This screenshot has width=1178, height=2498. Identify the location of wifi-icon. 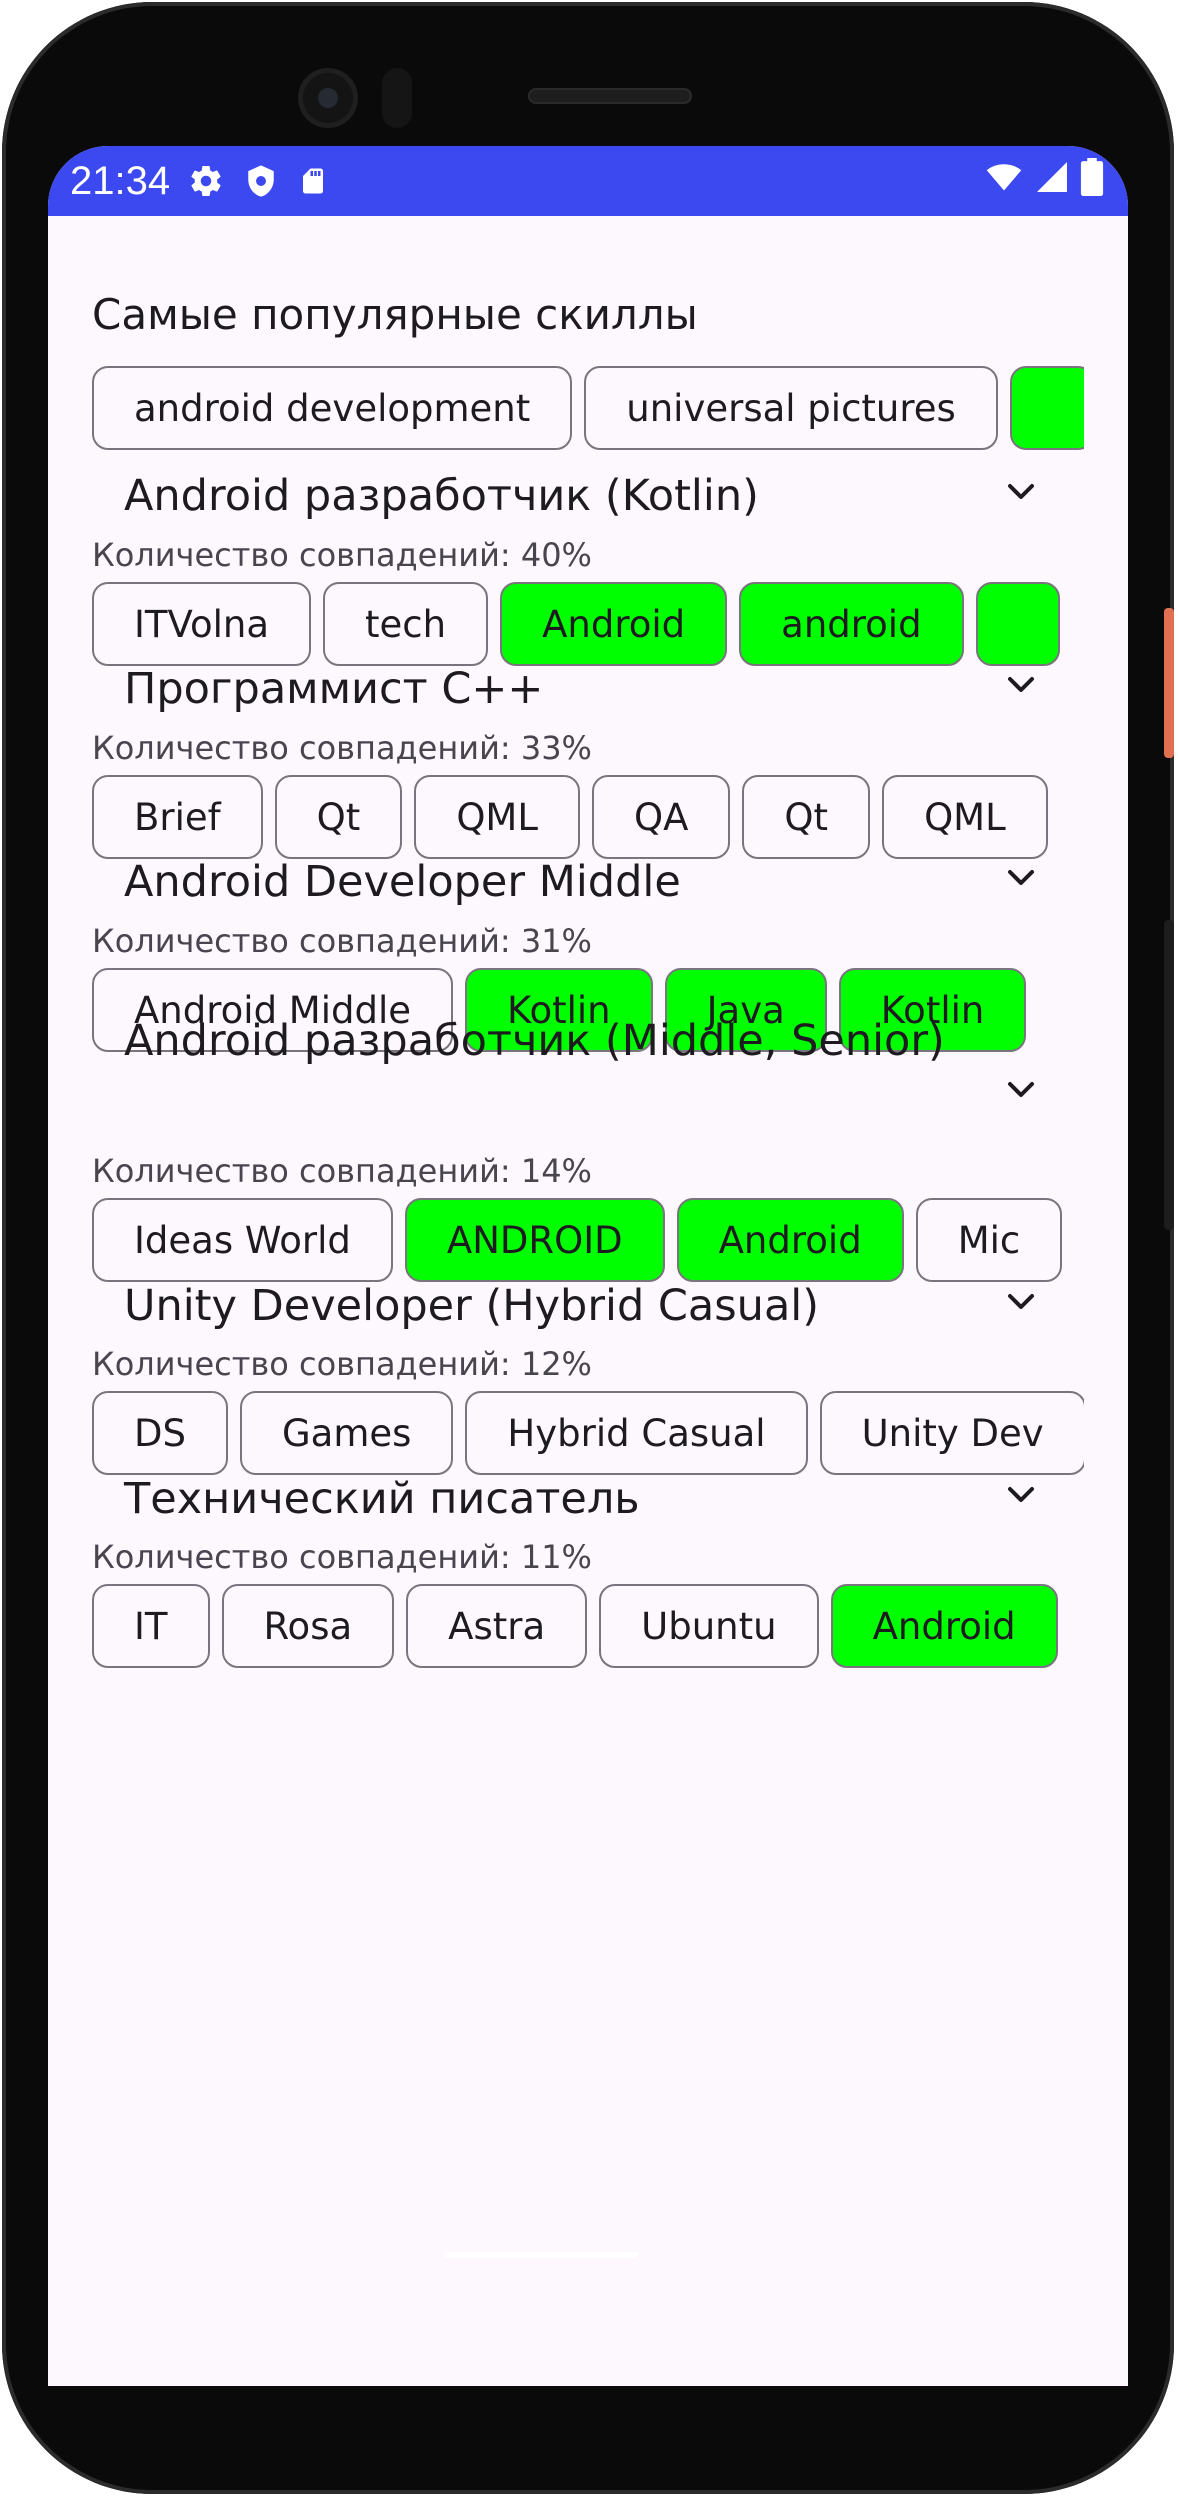
(1004, 181).